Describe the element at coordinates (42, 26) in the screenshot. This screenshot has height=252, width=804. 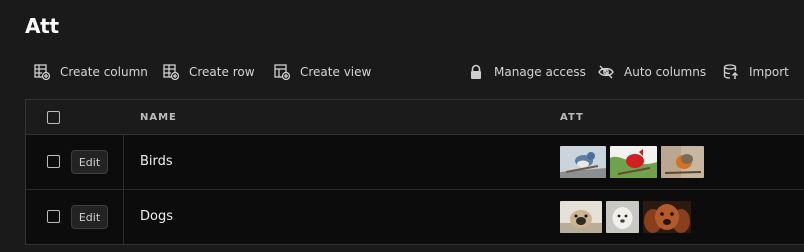
I see `page-title: Att` at that location.